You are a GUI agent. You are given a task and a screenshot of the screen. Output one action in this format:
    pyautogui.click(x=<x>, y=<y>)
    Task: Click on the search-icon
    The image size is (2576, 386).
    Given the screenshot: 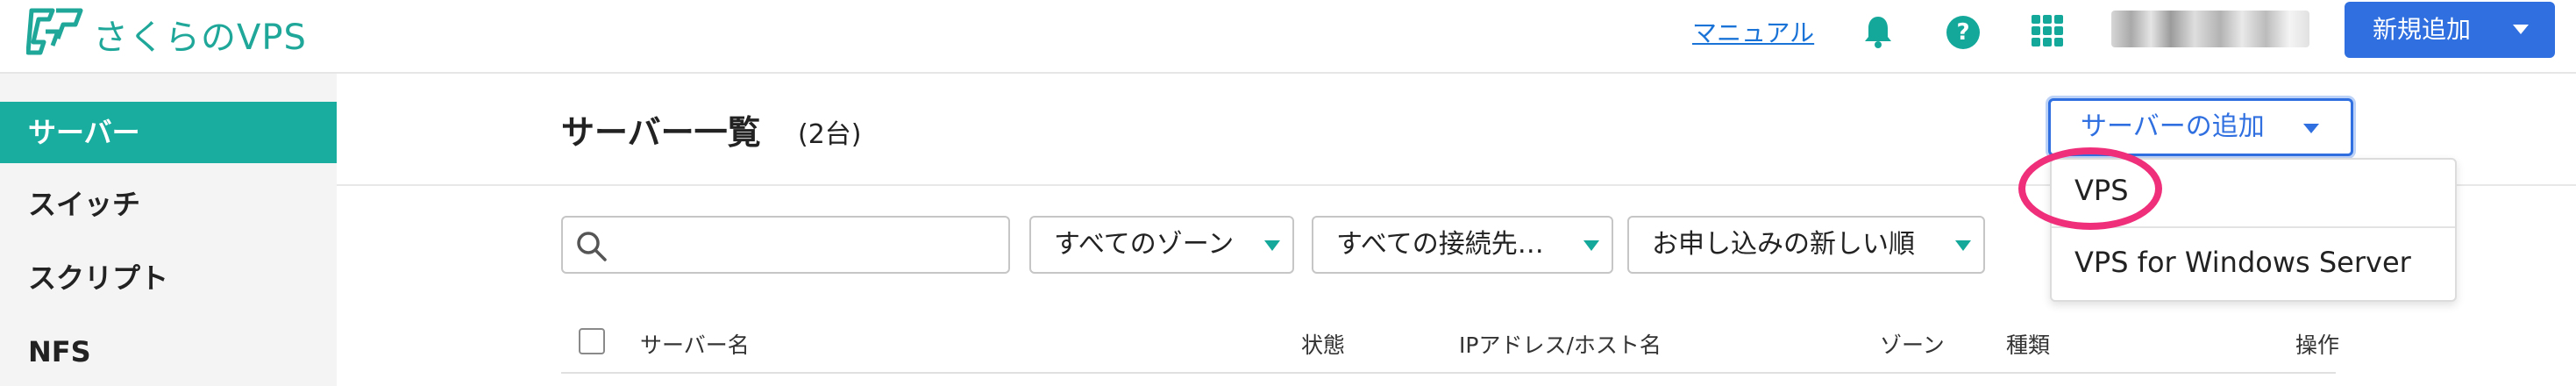 What is the action you would take?
    pyautogui.click(x=592, y=247)
    